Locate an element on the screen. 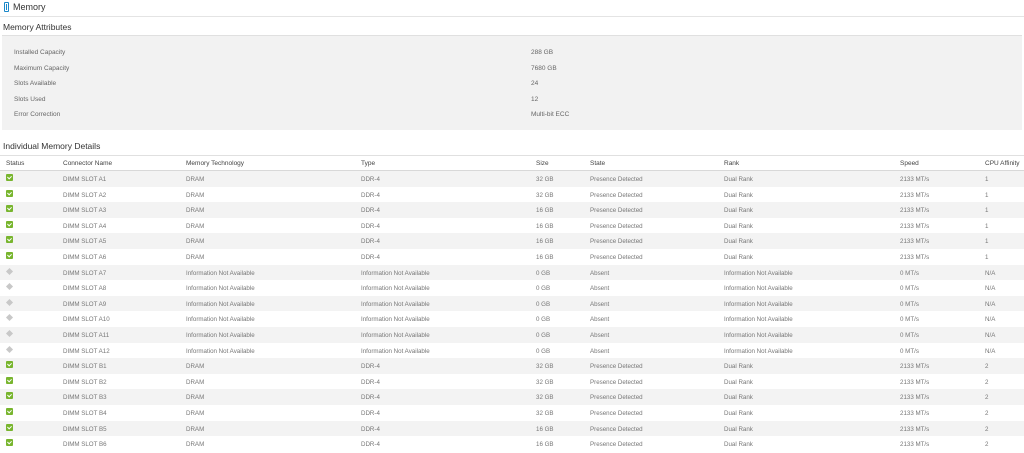 The height and width of the screenshot is (453, 1024). attribute-value: 24 is located at coordinates (535, 83).